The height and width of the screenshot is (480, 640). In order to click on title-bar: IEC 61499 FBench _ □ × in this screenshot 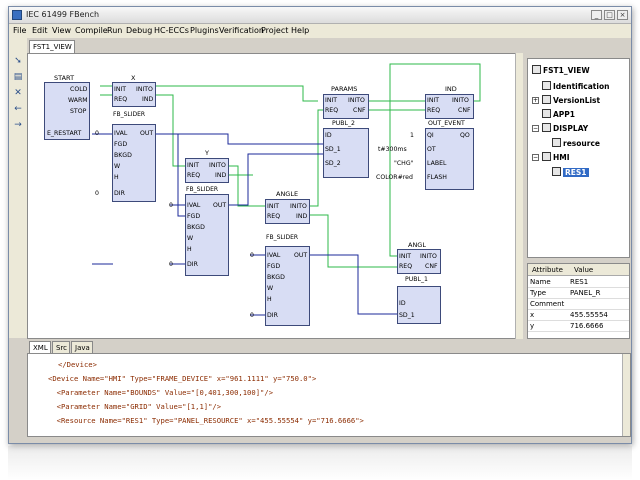, I will do `click(320, 15)`.